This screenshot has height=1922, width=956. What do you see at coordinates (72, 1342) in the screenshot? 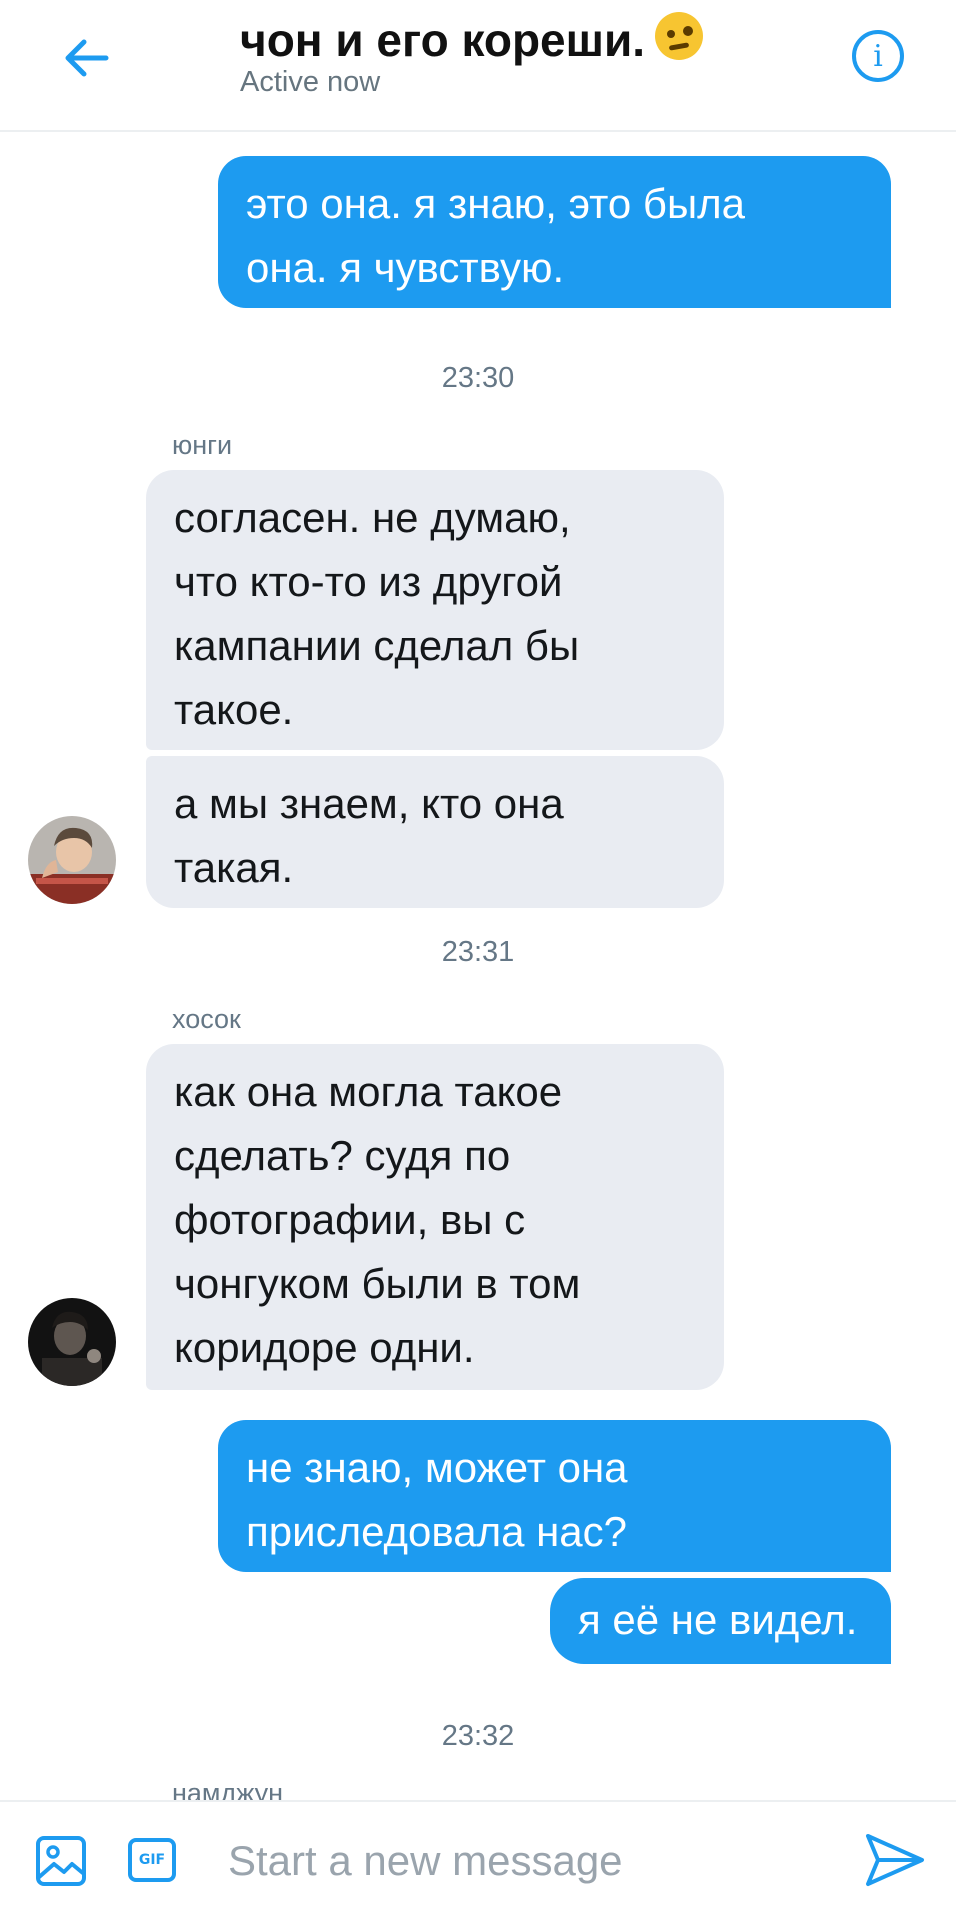
I see `avatar-hoseok` at bounding box center [72, 1342].